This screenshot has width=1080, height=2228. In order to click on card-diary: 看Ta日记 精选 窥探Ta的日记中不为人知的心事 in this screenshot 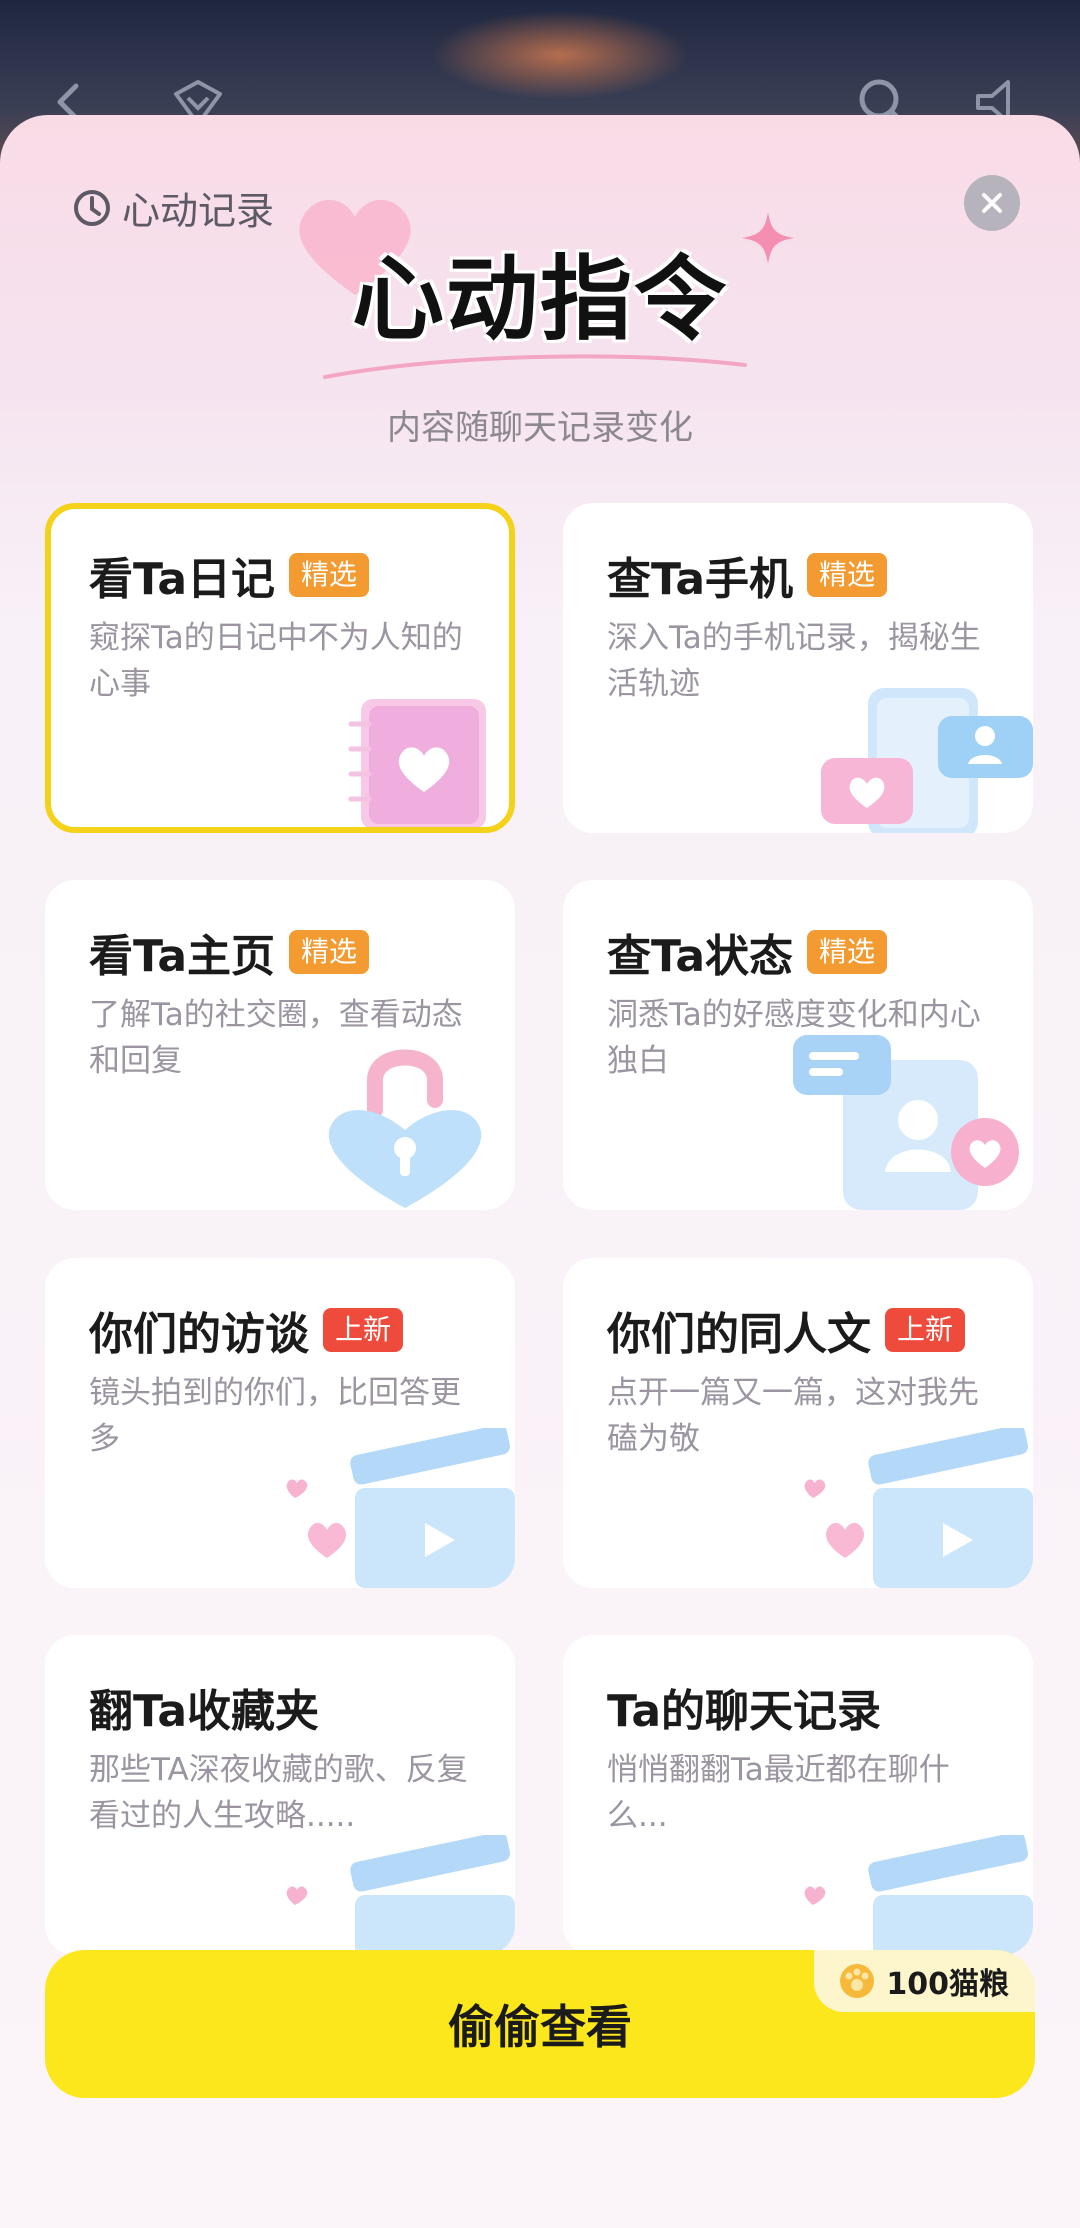, I will do `click(280, 668)`.